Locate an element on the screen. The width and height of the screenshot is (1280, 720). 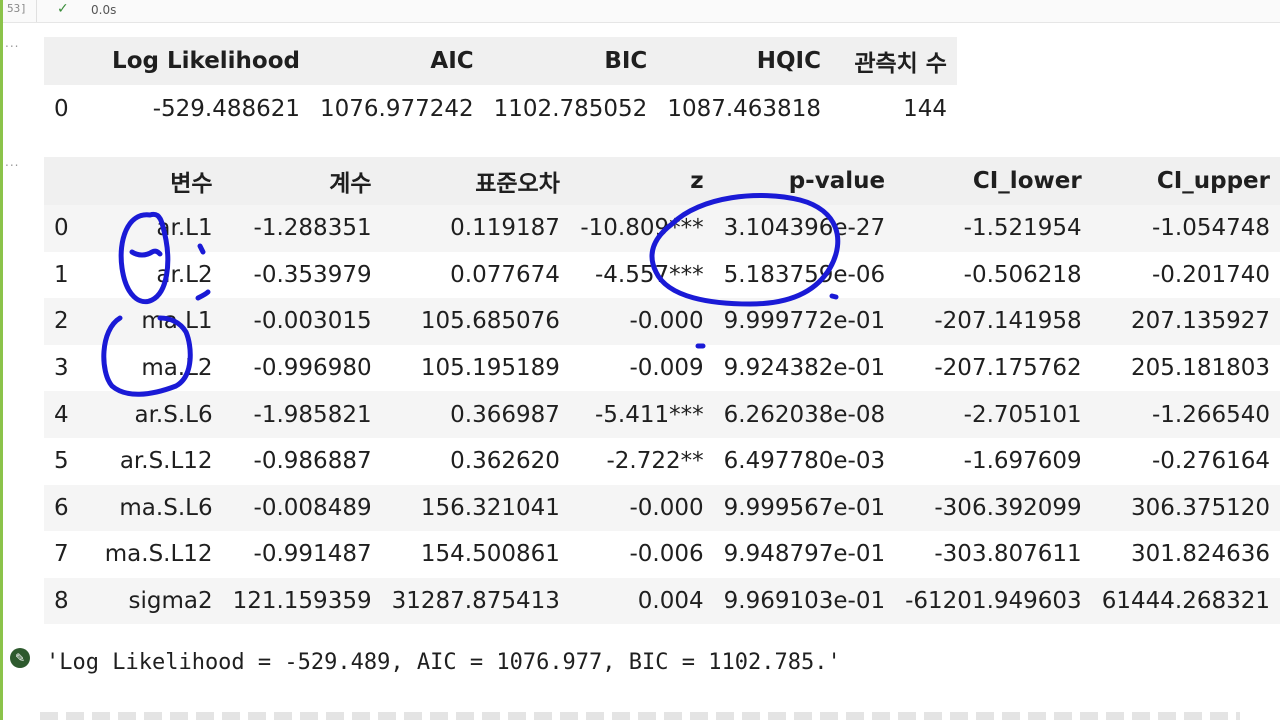
row-index: 2 is located at coordinates (61, 321).